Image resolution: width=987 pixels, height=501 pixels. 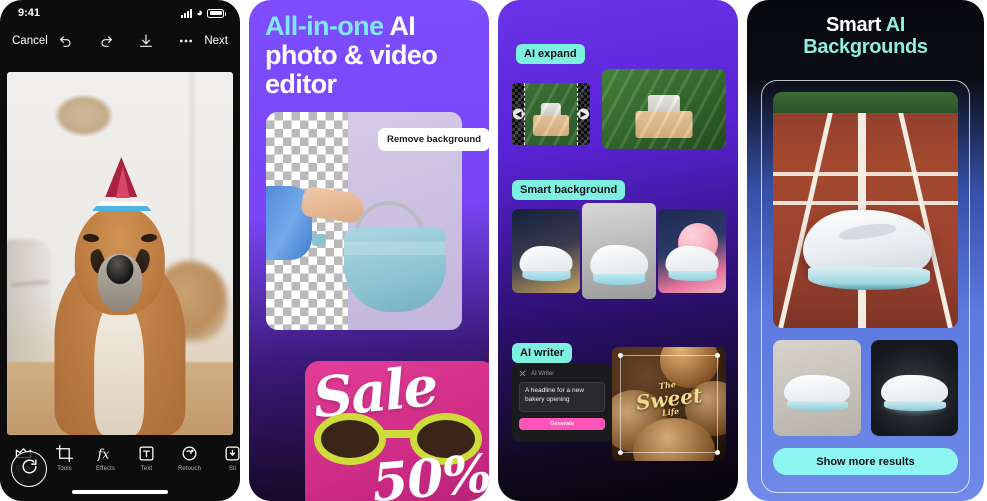 I want to click on redo-icon, so click(x=106, y=41).